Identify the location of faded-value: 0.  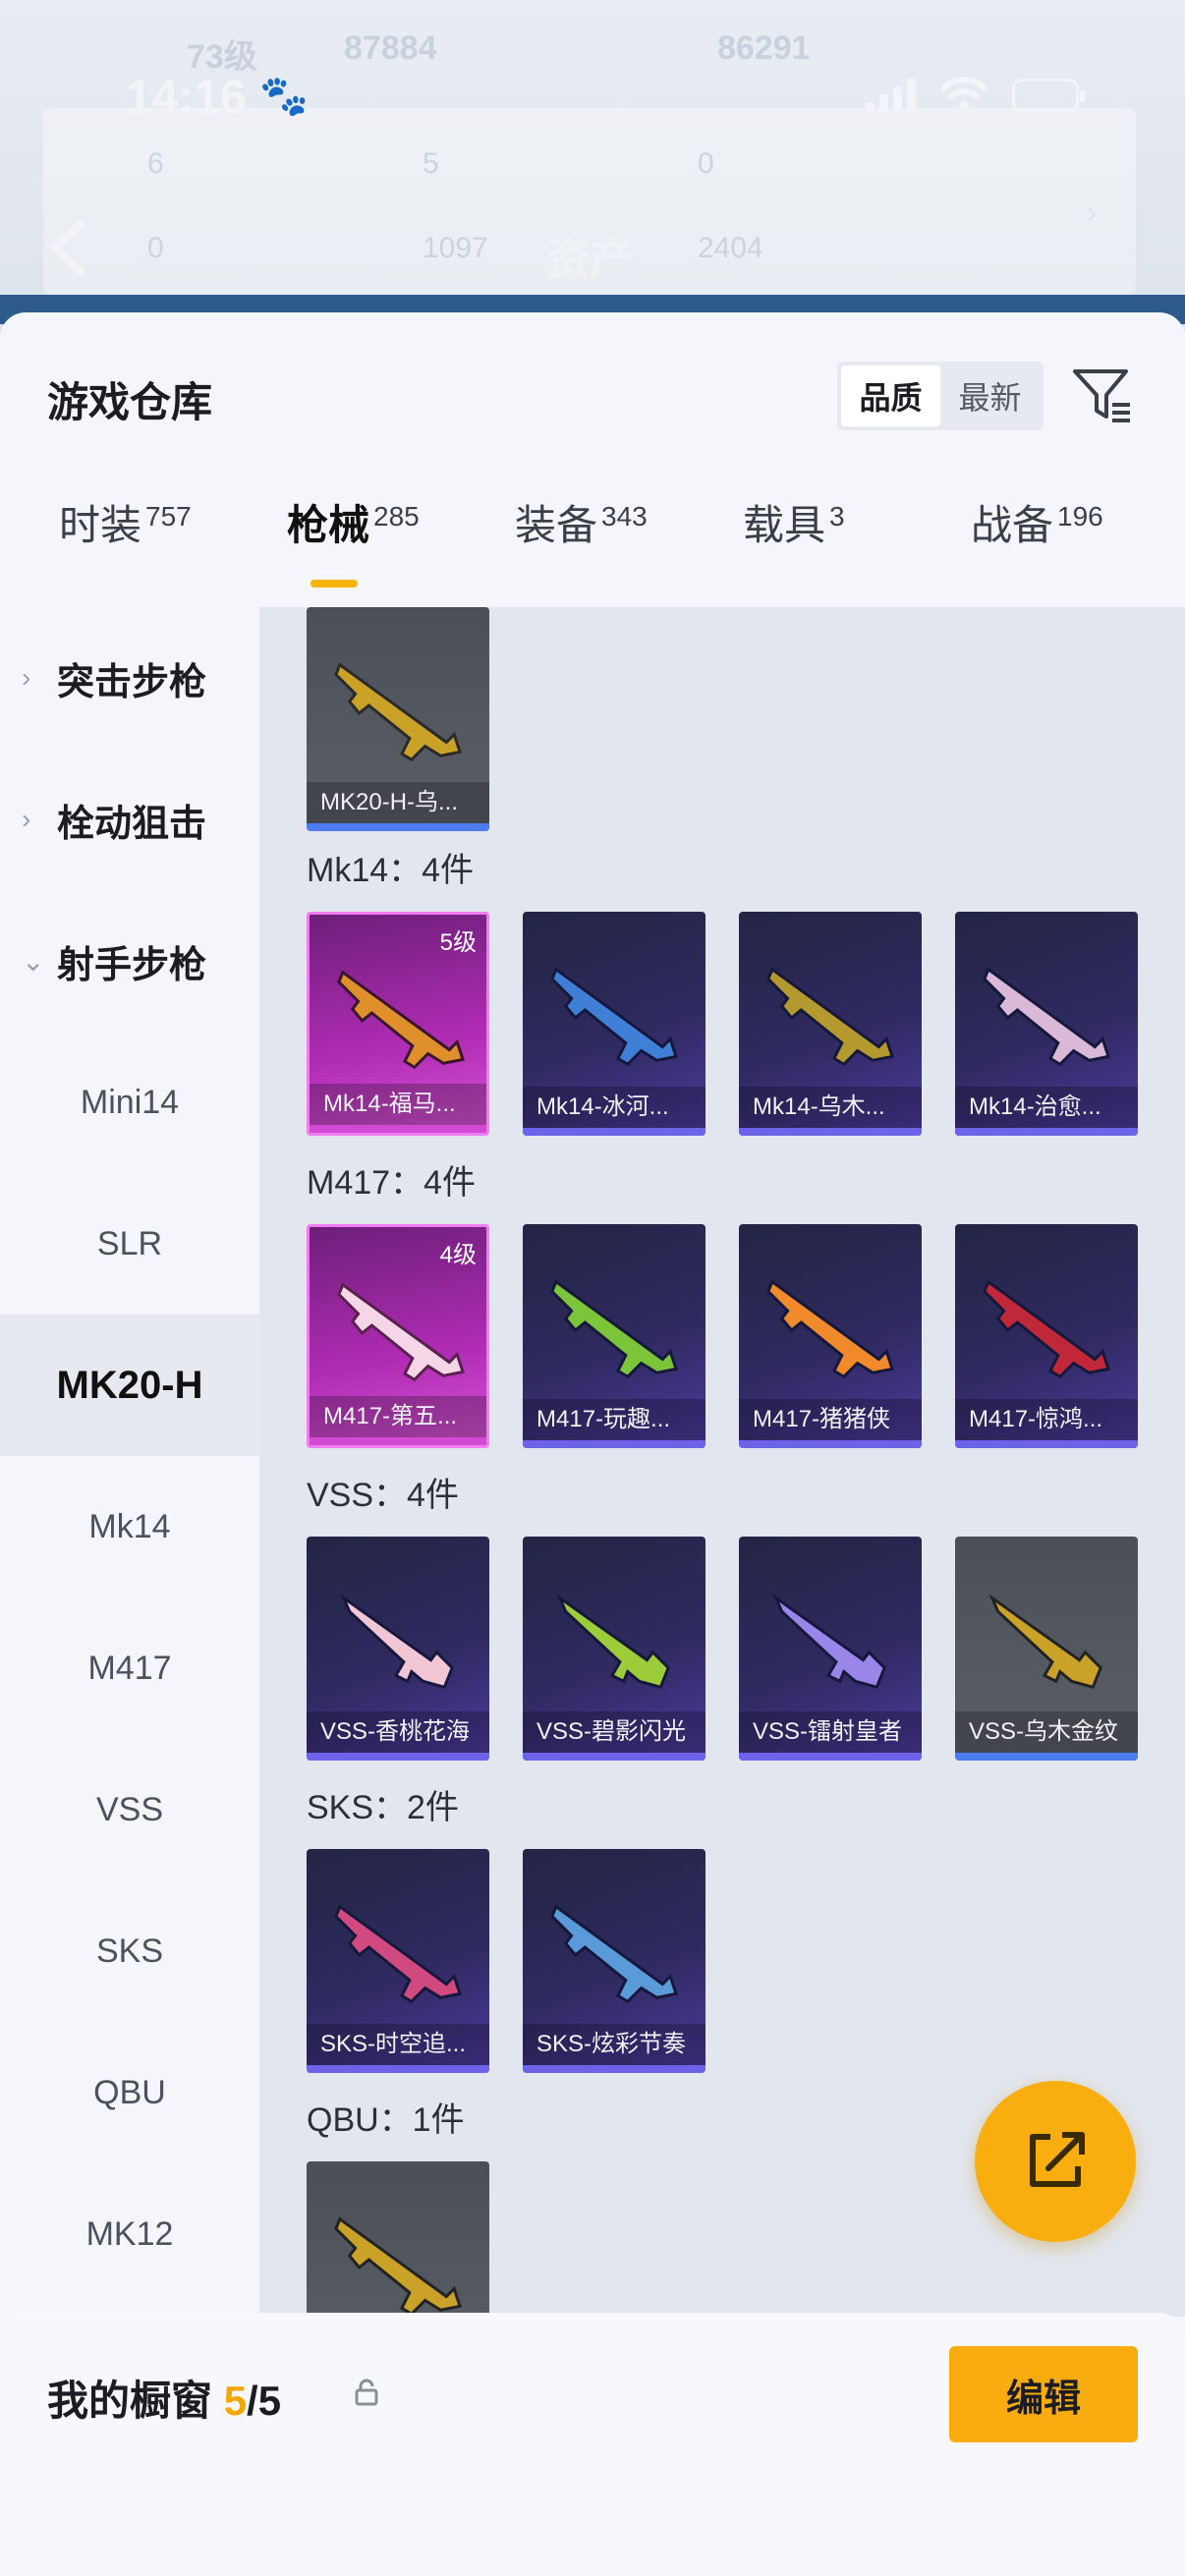
(155, 248).